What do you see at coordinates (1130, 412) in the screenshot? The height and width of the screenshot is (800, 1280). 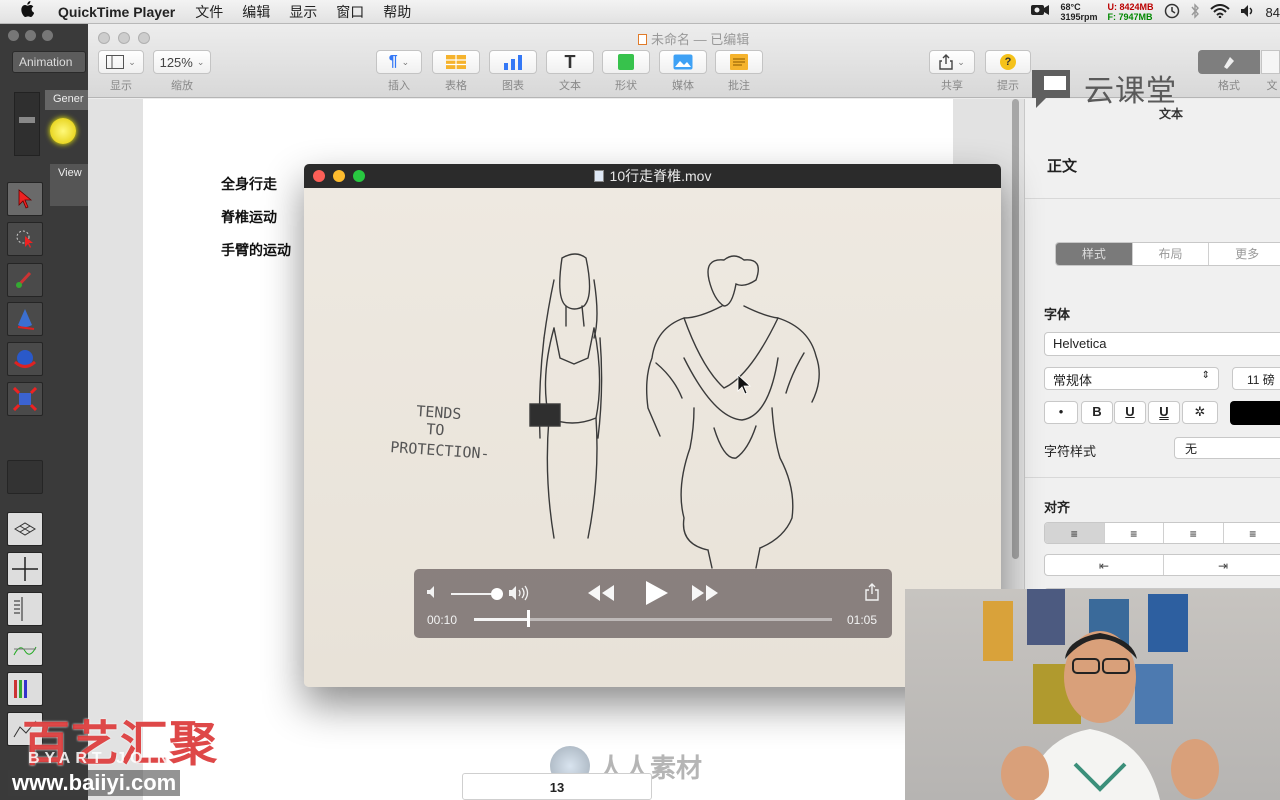 I see `italic-button: U` at bounding box center [1130, 412].